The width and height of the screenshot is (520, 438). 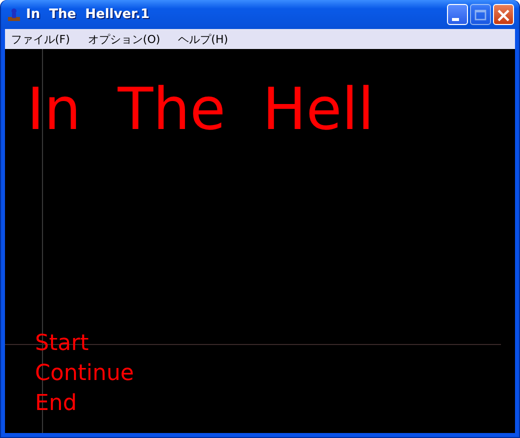 I want to click on close-button, so click(x=503, y=14).